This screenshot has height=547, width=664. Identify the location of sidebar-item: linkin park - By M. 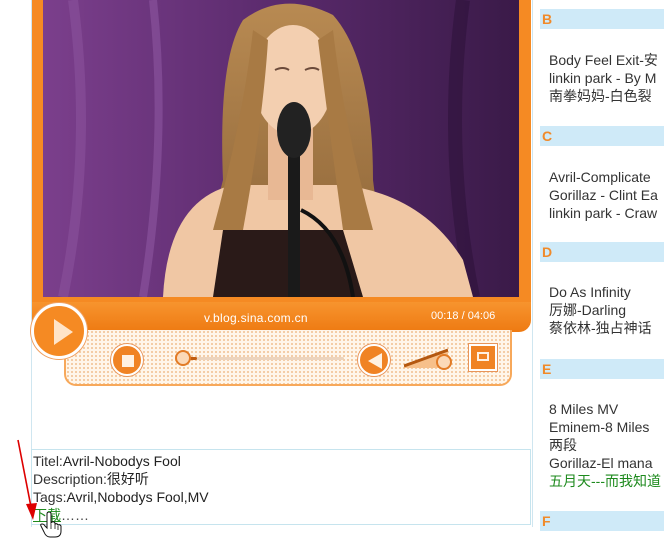
(602, 78).